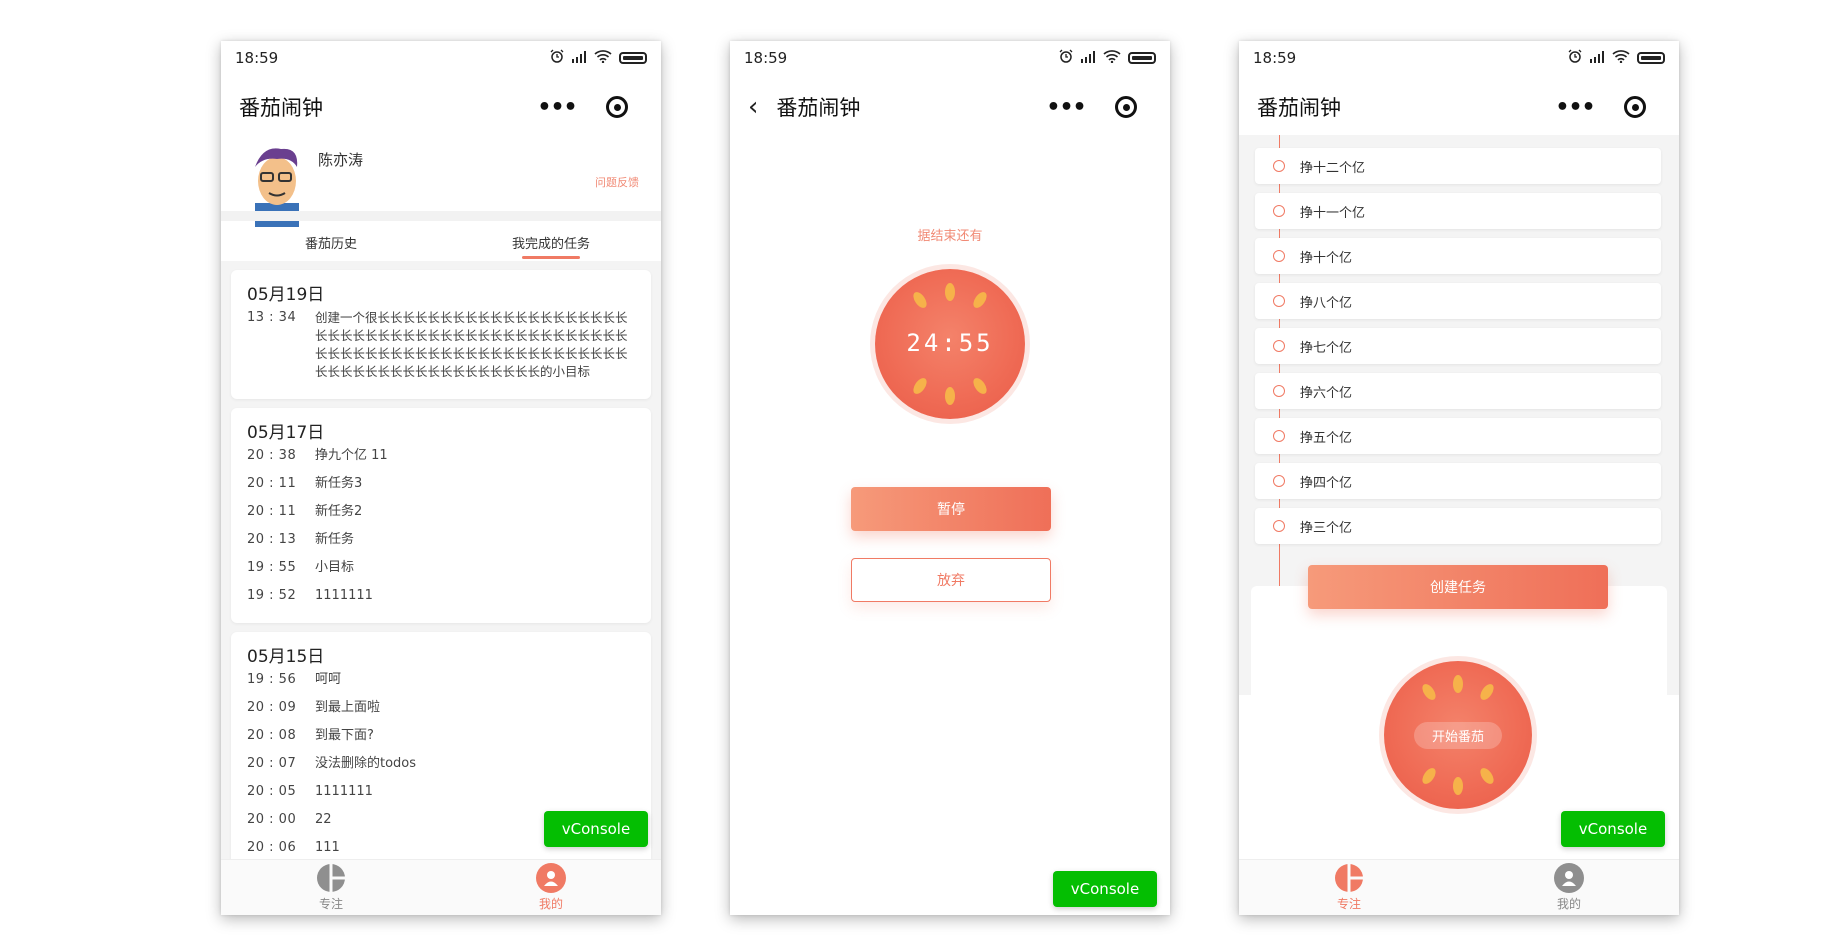 The height and width of the screenshot is (952, 1842). I want to click on nav-bar: ‹ 番茄闹钟 •••, so click(950, 107).